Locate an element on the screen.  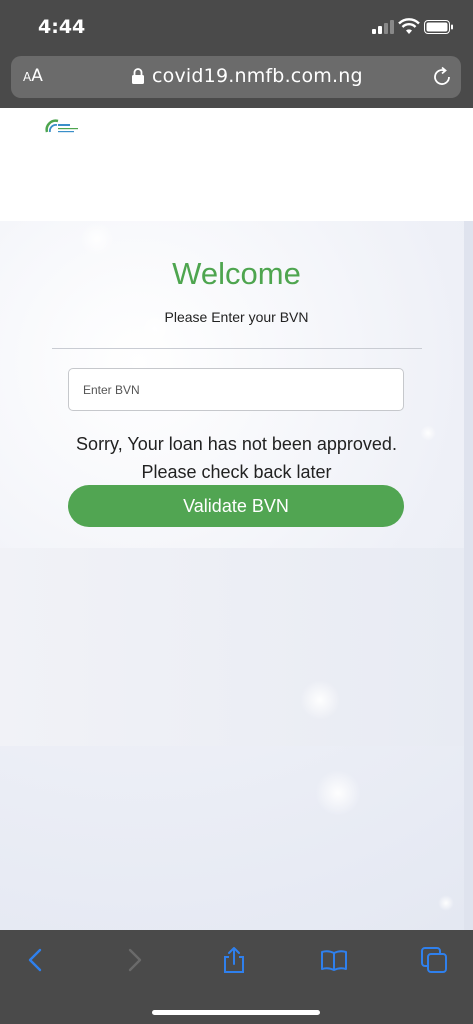
battery-icon is located at coordinates (438, 27).